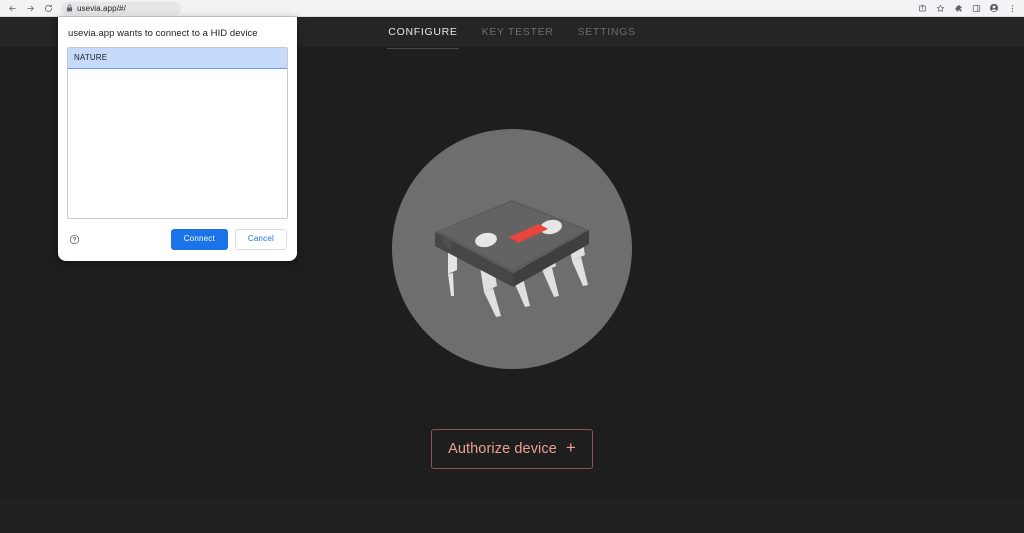  I want to click on hid-device-list: NATURE, so click(177, 133).